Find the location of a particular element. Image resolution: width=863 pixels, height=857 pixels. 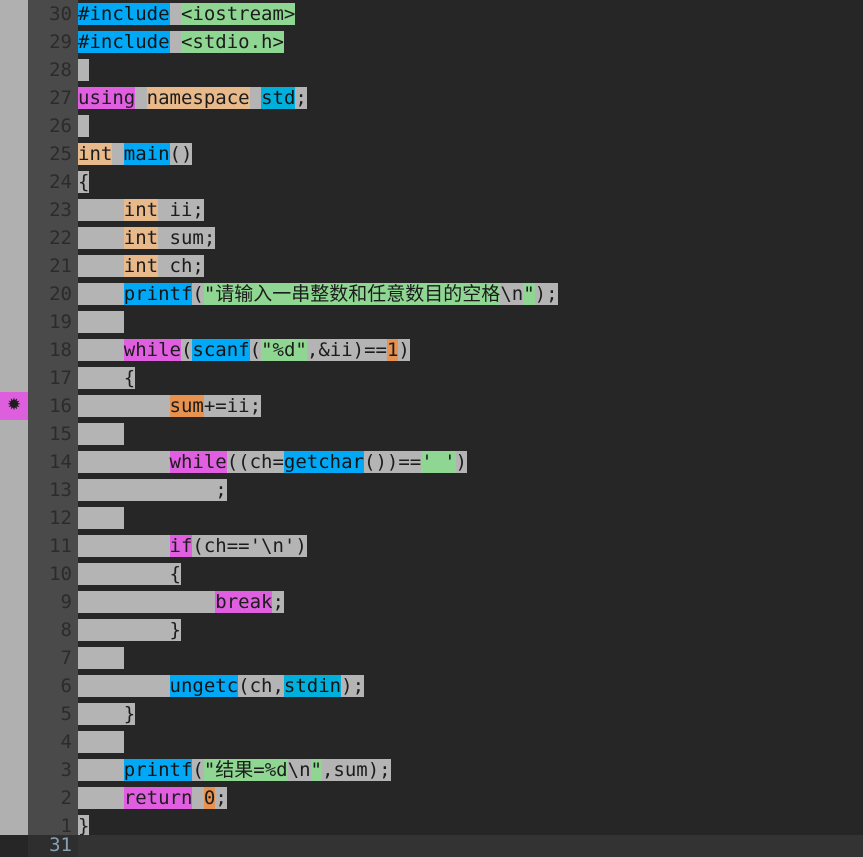

line-number: 23 is located at coordinates (60, 210).